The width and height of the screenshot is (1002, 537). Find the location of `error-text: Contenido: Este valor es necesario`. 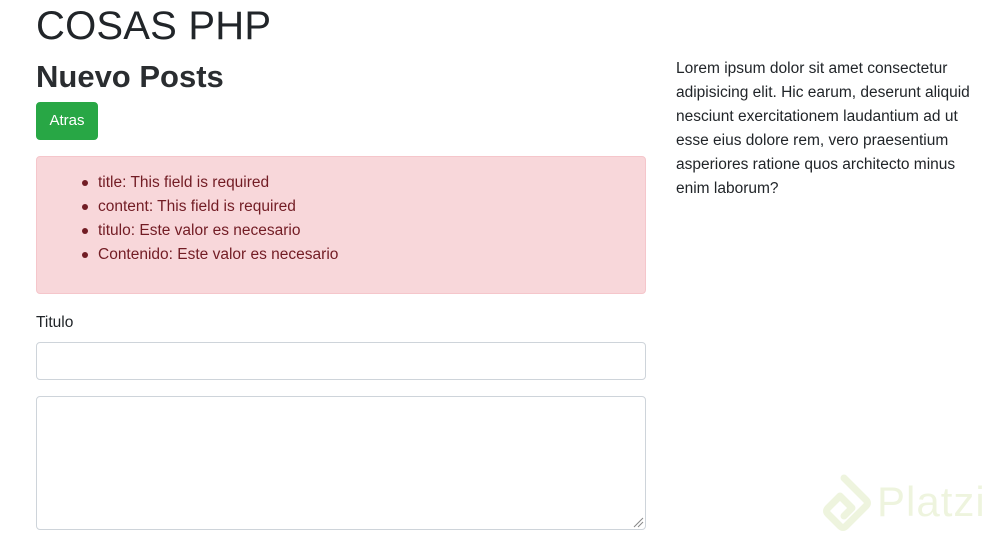

error-text: Contenido: Este valor es necesario is located at coordinates (218, 254).